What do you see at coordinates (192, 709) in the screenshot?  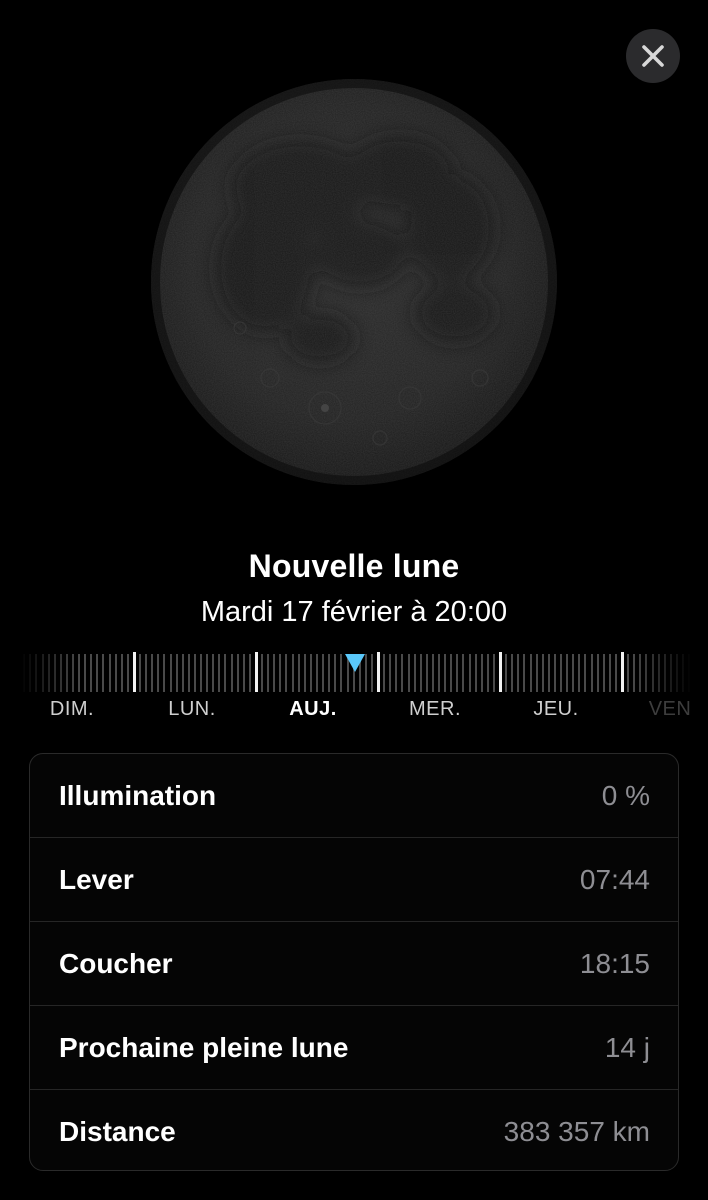 I see `timeline-day-label: LUN.` at bounding box center [192, 709].